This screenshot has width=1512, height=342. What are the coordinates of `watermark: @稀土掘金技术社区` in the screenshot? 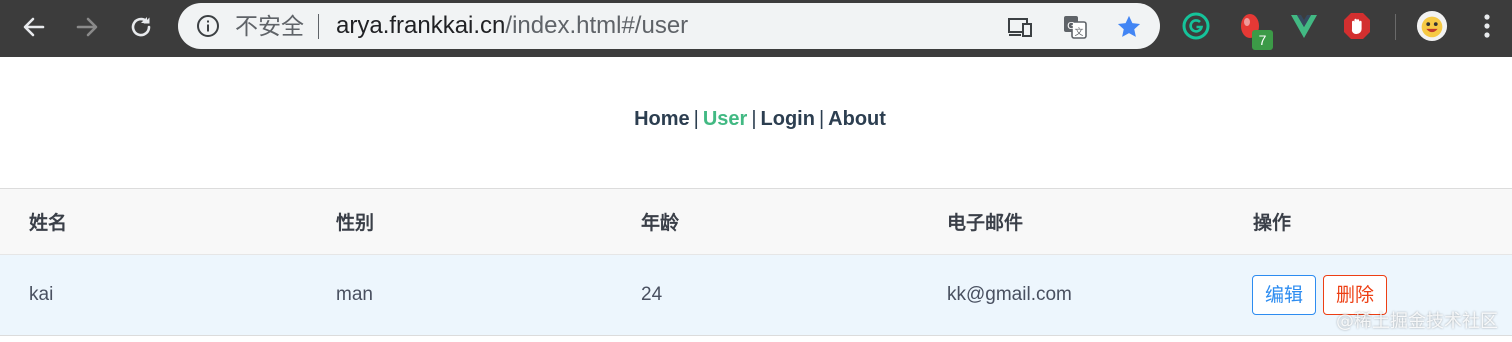 It's located at (1417, 321).